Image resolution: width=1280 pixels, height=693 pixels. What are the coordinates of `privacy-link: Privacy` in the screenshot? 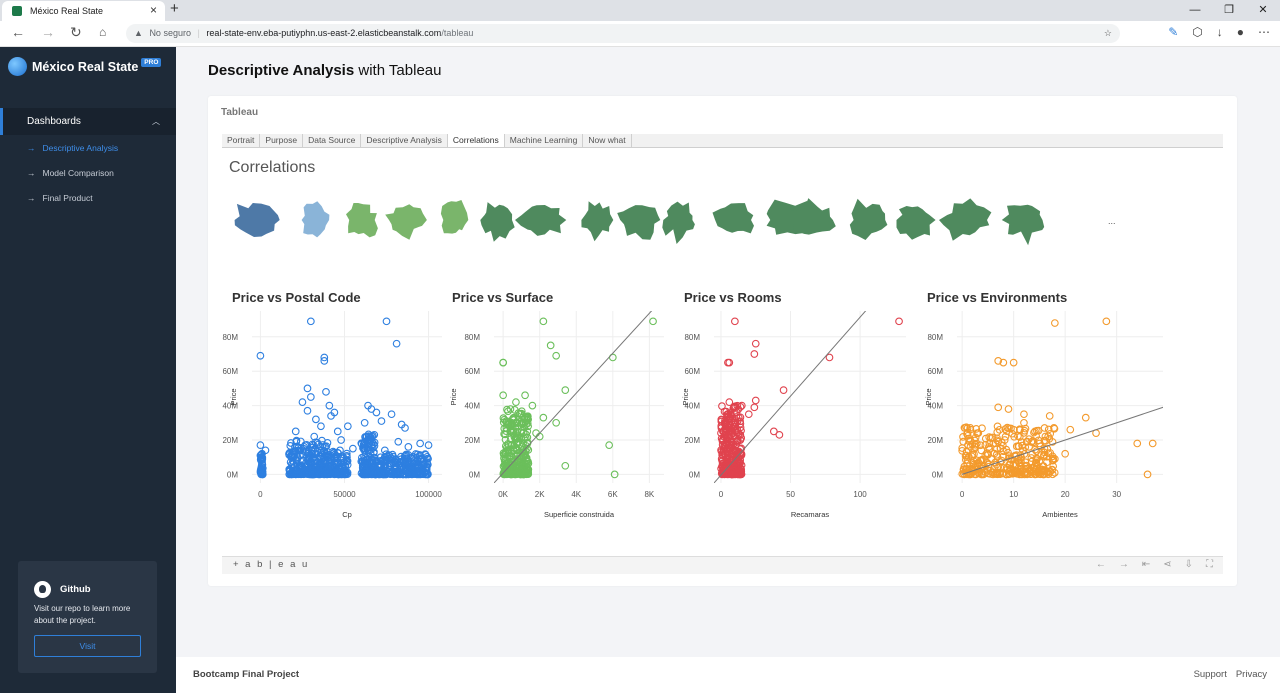 It's located at (1251, 674).